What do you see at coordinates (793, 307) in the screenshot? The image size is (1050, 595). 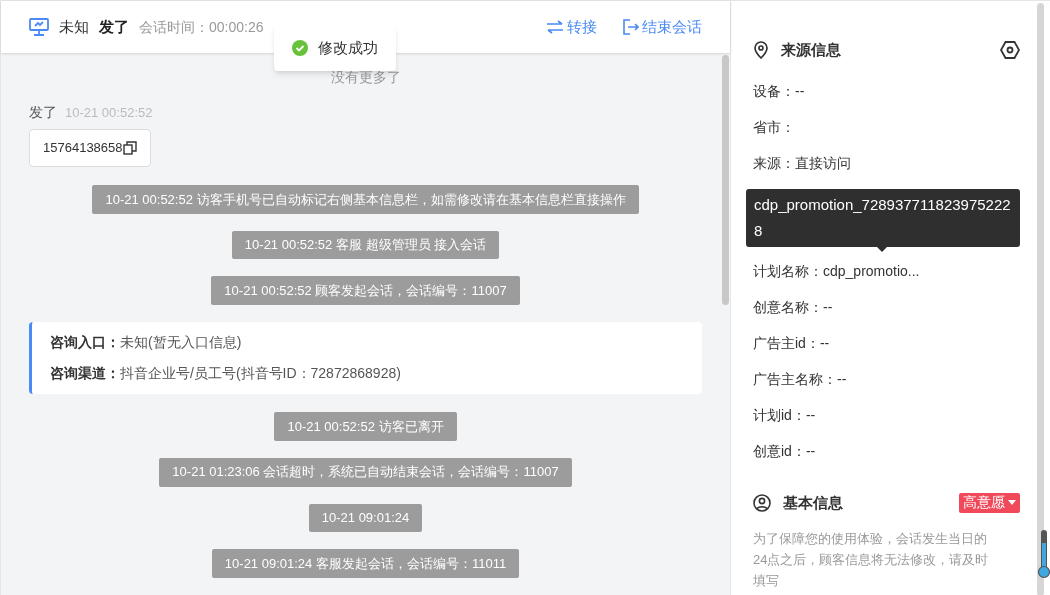 I see `info-field: 创意名称：--` at bounding box center [793, 307].